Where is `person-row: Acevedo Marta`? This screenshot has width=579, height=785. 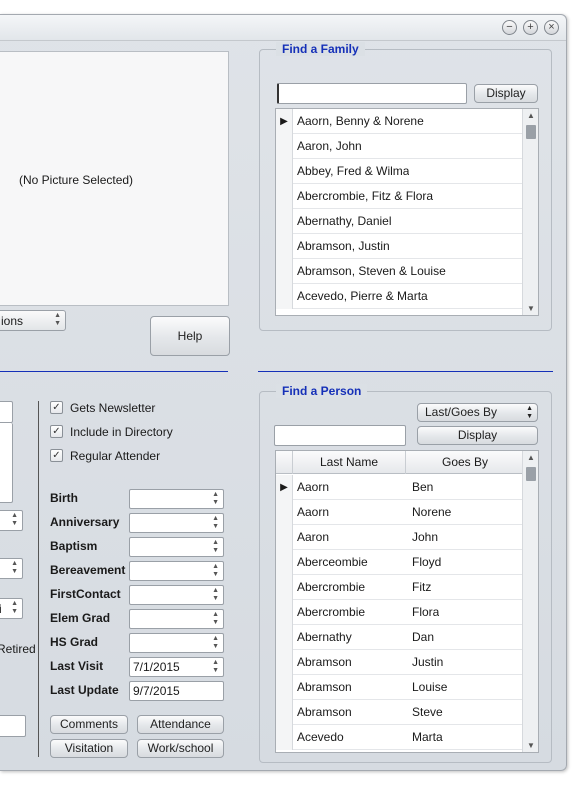
person-row: Acevedo Marta is located at coordinates (399, 737).